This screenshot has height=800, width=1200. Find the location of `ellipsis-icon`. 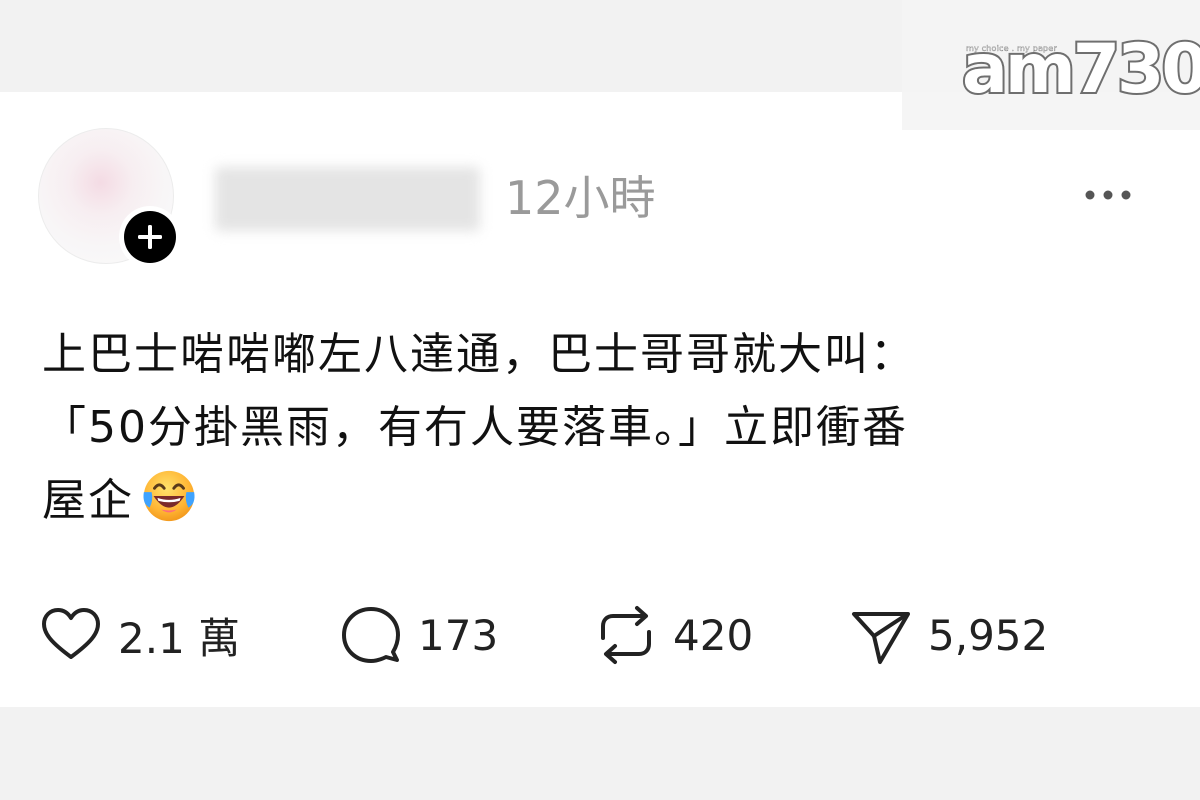

ellipsis-icon is located at coordinates (1108, 195).